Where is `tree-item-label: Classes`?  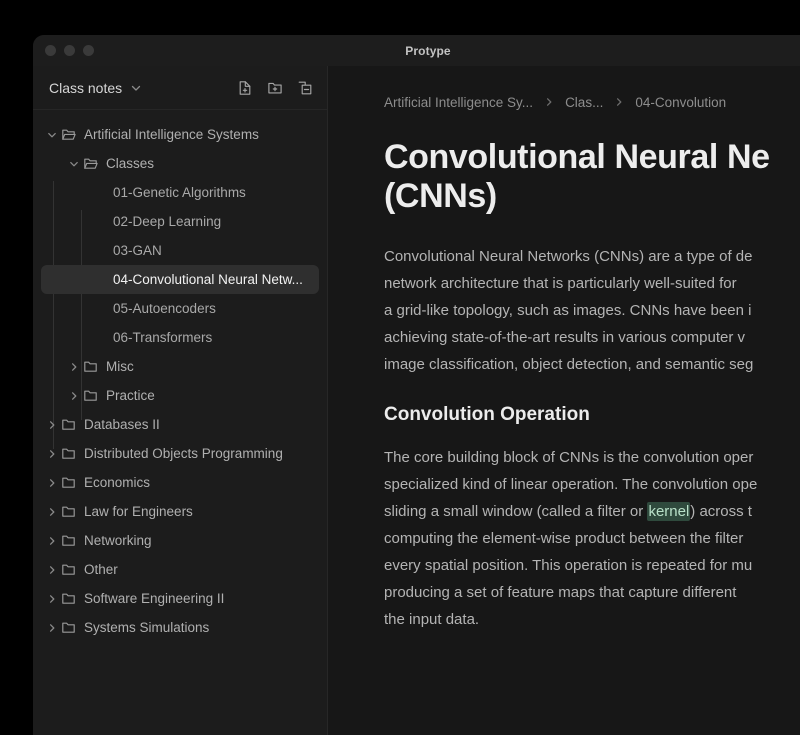 tree-item-label: Classes is located at coordinates (130, 163).